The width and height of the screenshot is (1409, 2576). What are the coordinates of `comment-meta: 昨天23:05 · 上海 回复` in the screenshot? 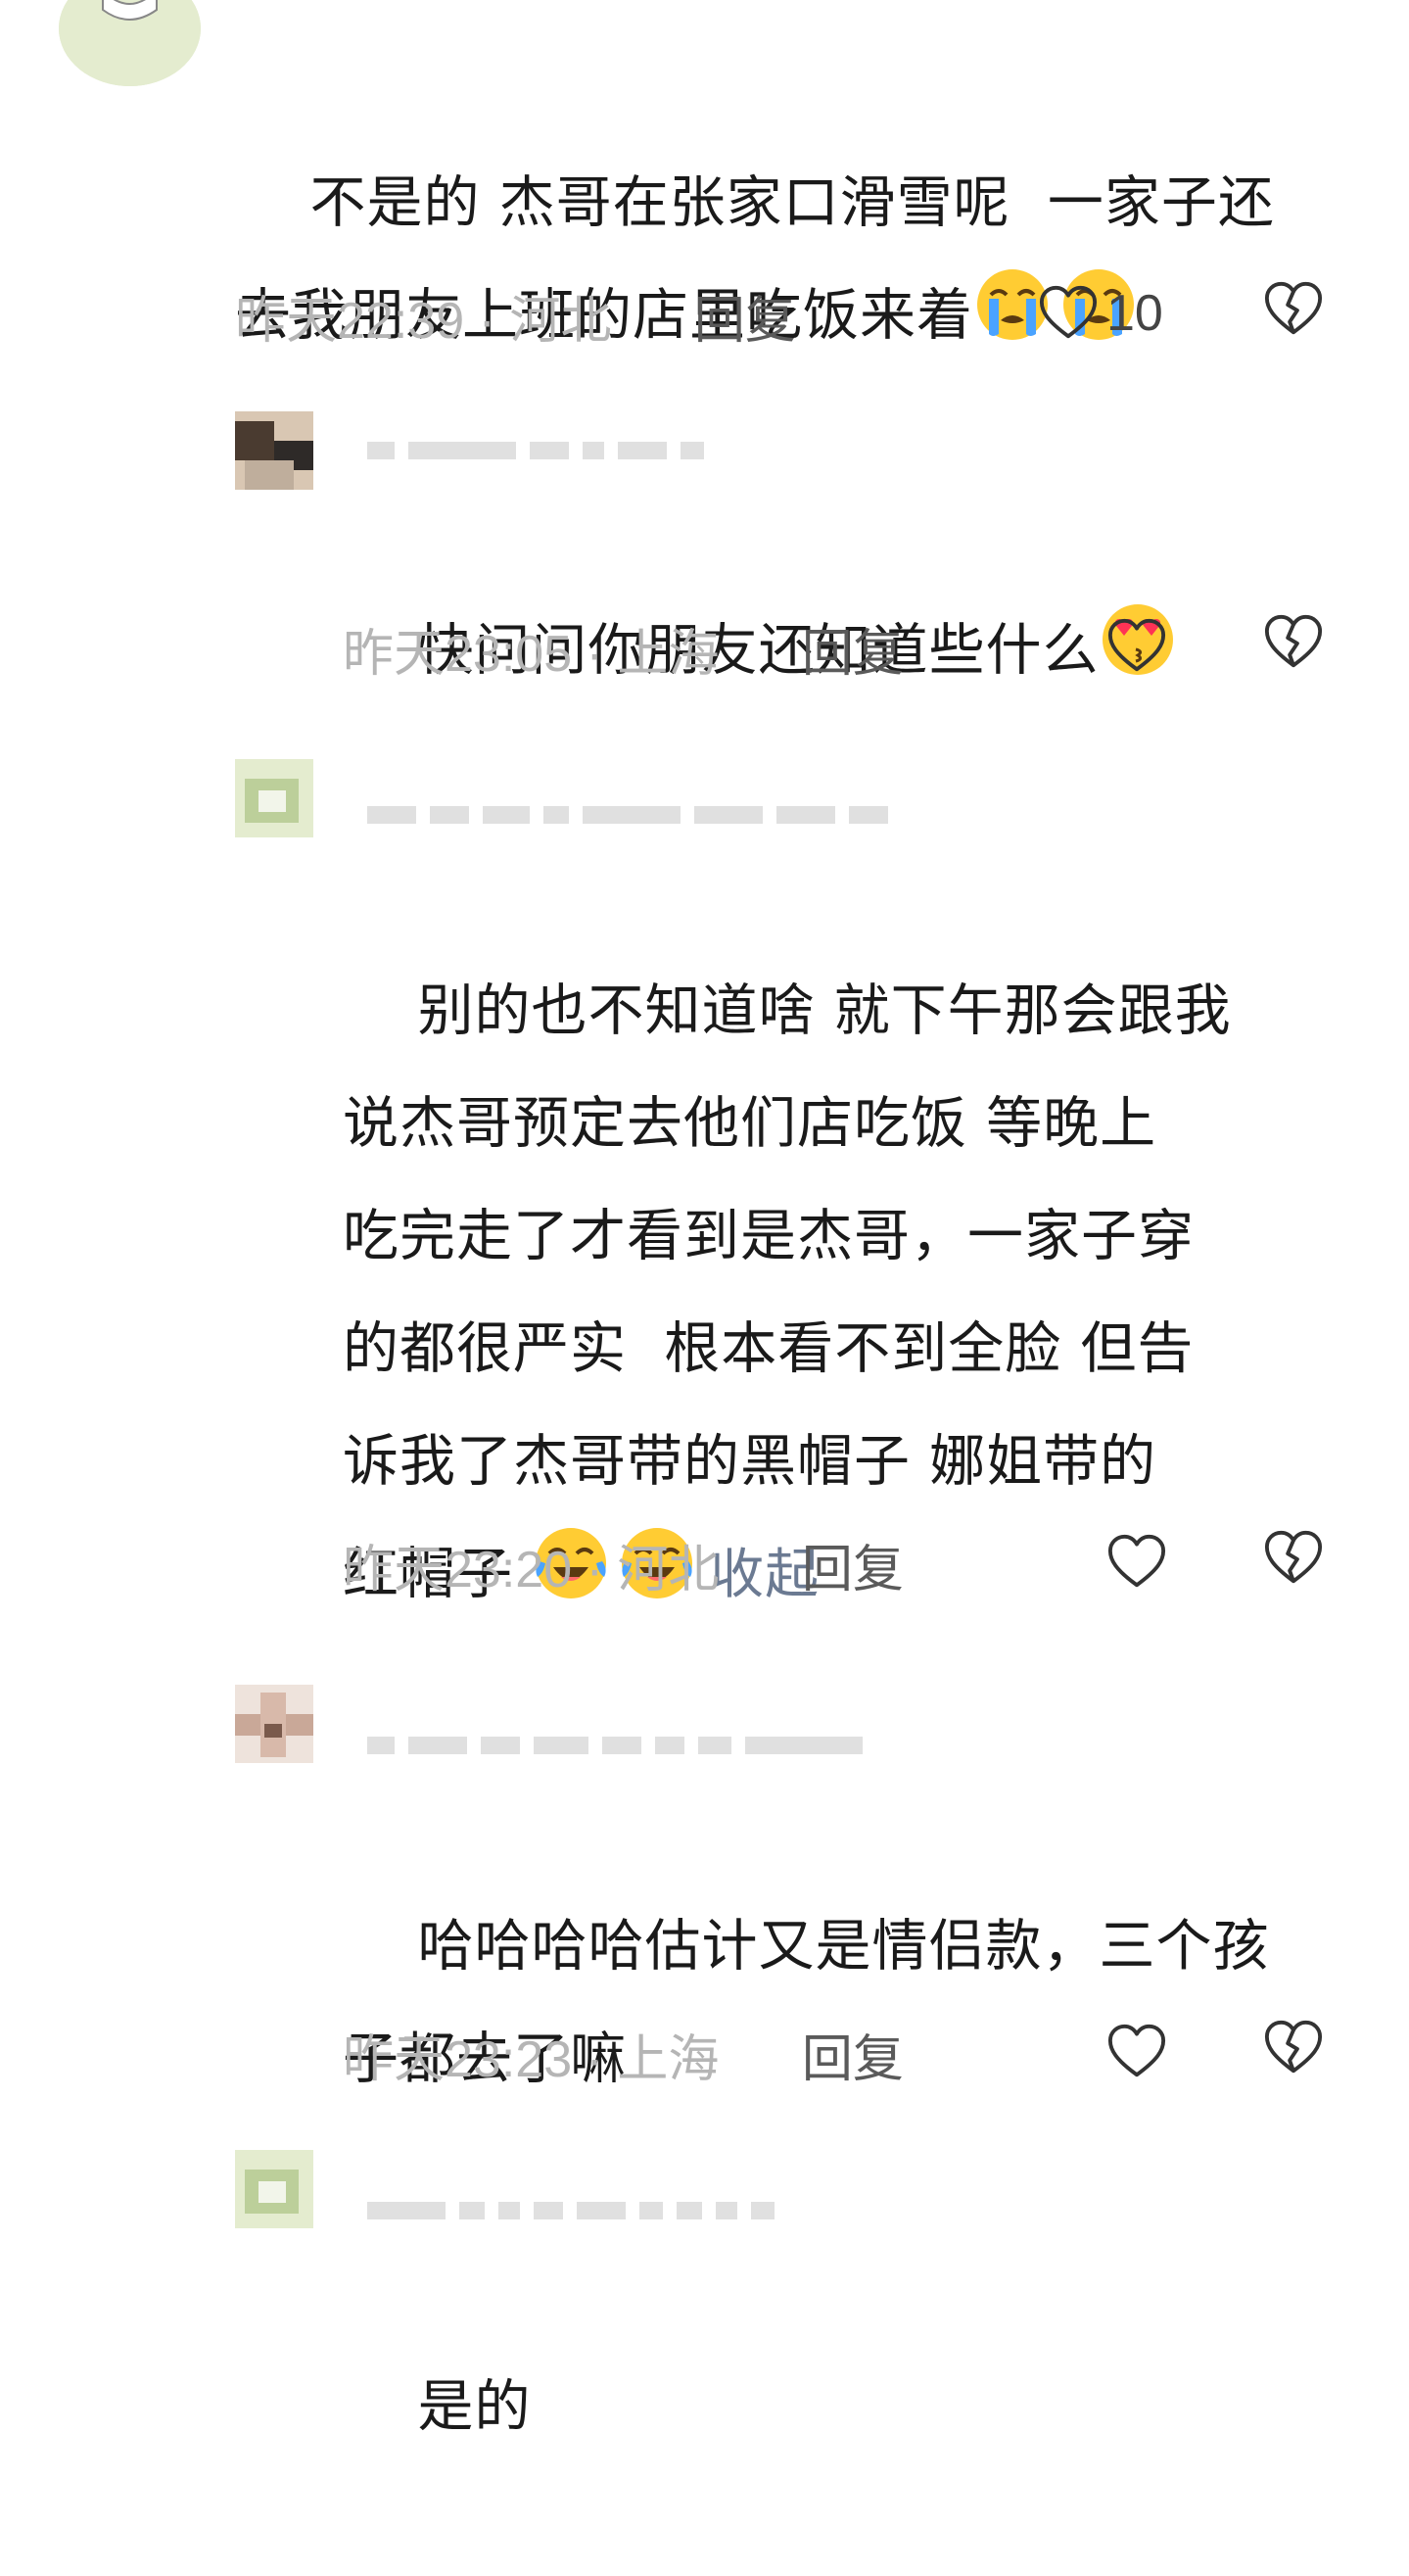 It's located at (623, 649).